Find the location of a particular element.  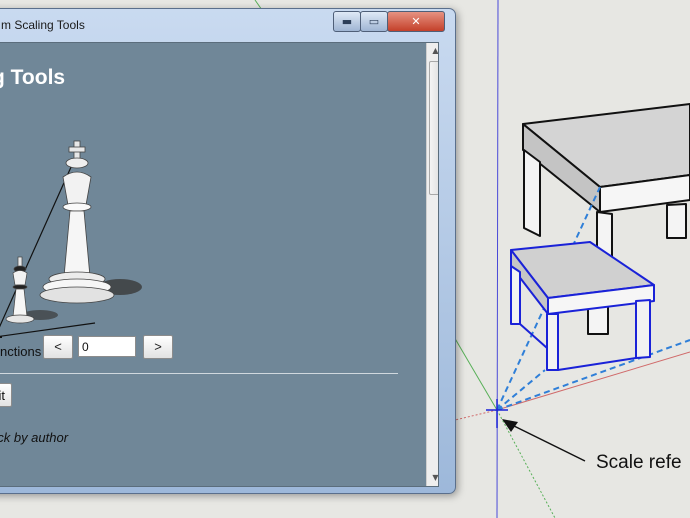

annotation-label: Scale refe is located at coordinates (639, 462).